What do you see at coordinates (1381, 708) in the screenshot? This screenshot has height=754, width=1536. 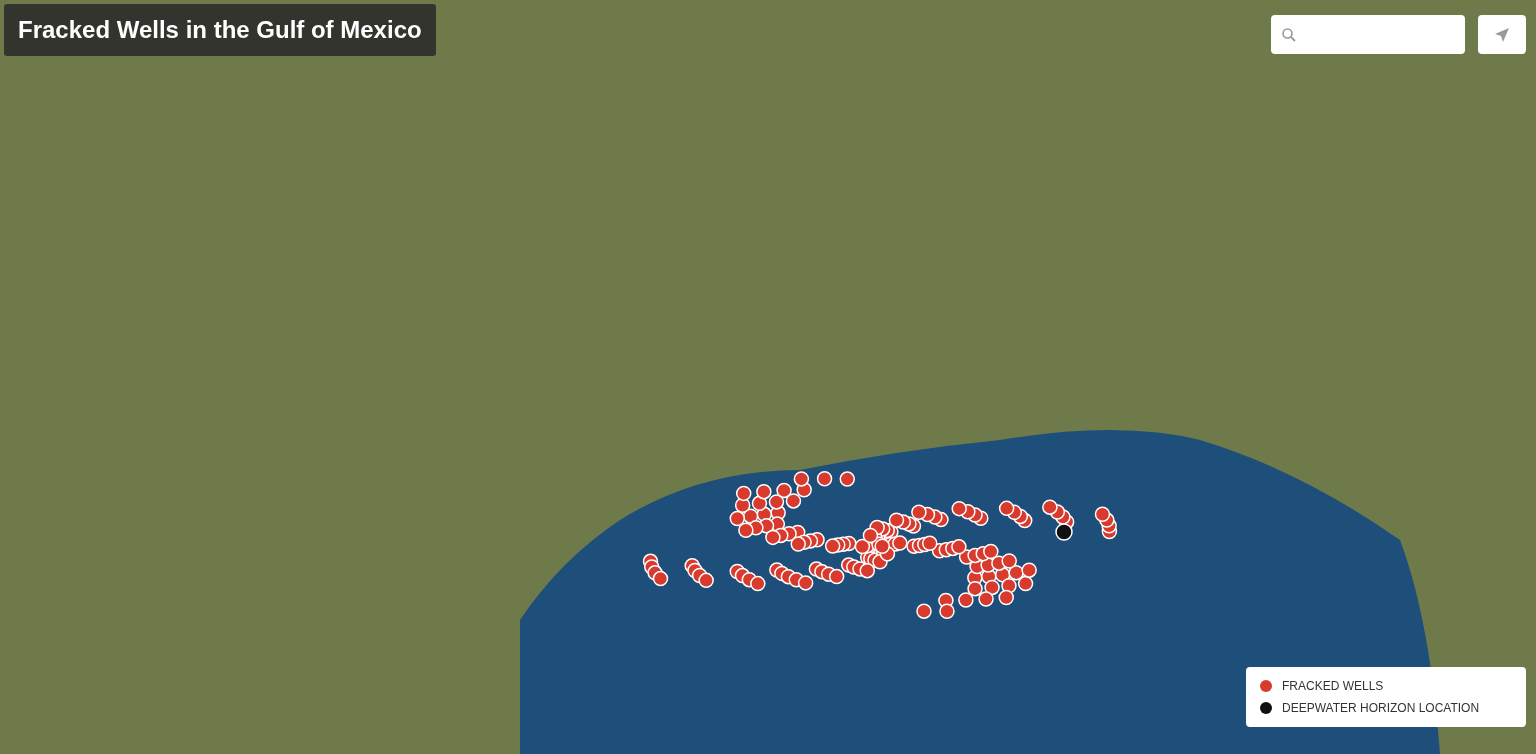 I see `legend-label: DEEPWATER HORIZON LOCATION` at bounding box center [1381, 708].